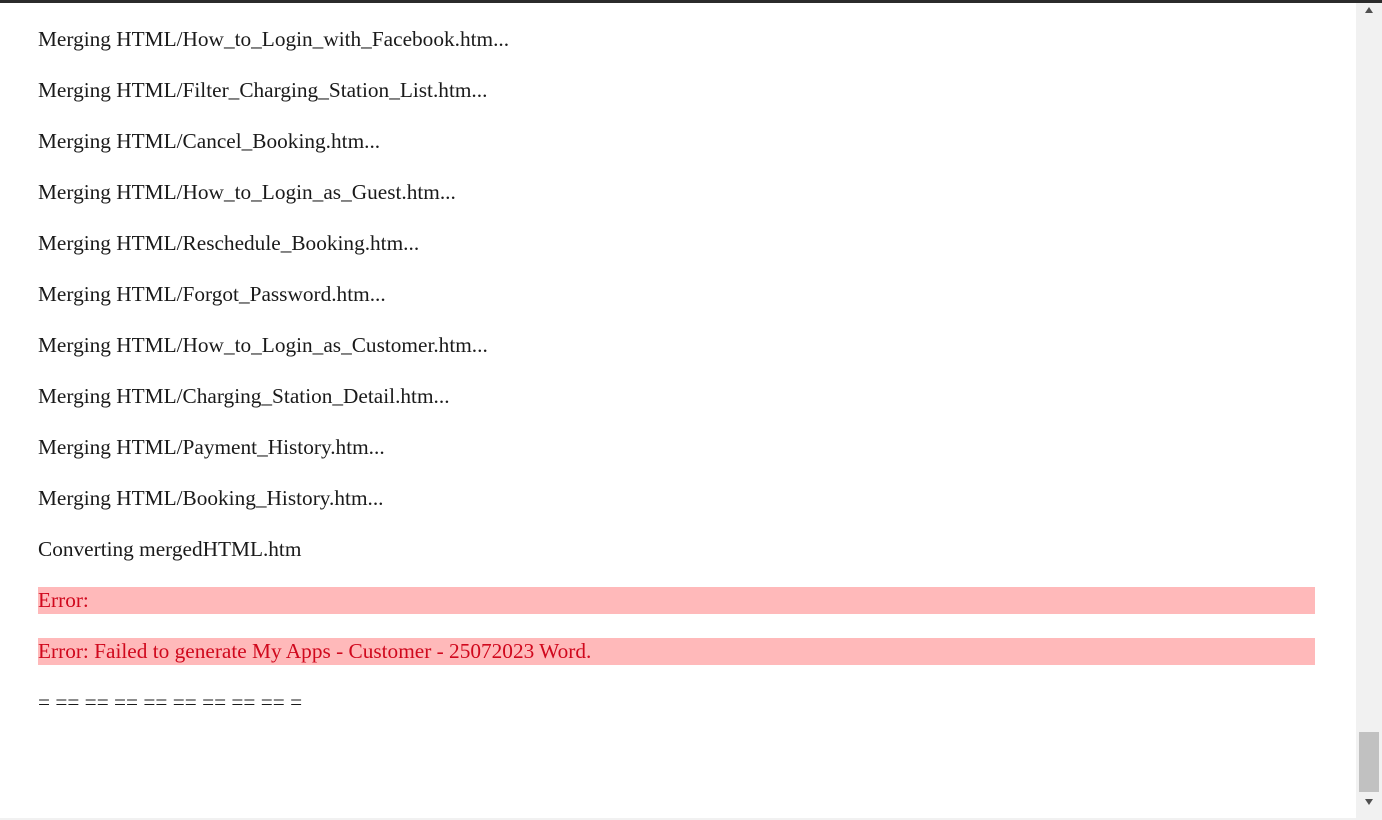 The image size is (1382, 820). Describe the element at coordinates (1369, 802) in the screenshot. I see `triangle-down-icon` at that location.